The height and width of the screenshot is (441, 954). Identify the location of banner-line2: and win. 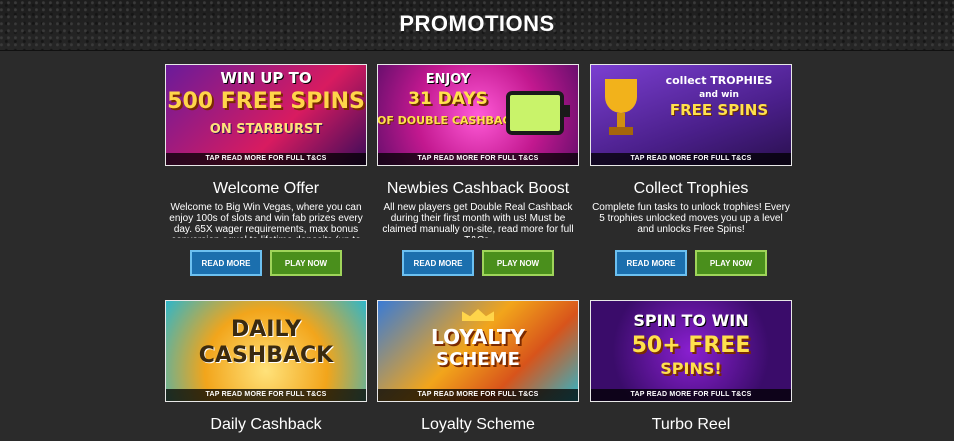
(719, 95).